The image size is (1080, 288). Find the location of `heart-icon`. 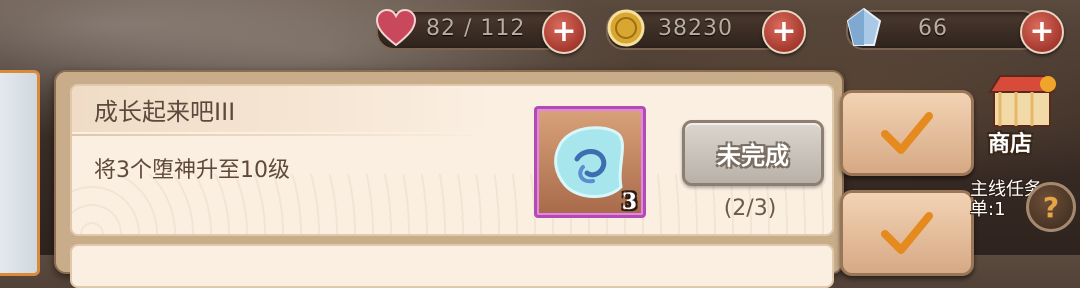

heart-icon is located at coordinates (396, 28).